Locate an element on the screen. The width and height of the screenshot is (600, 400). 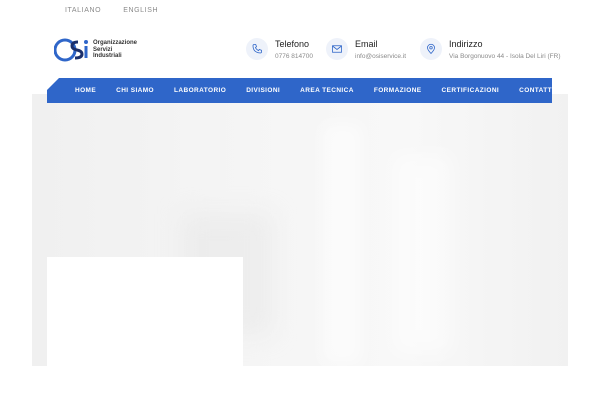
nav-item-home: HOME is located at coordinates (85, 90).